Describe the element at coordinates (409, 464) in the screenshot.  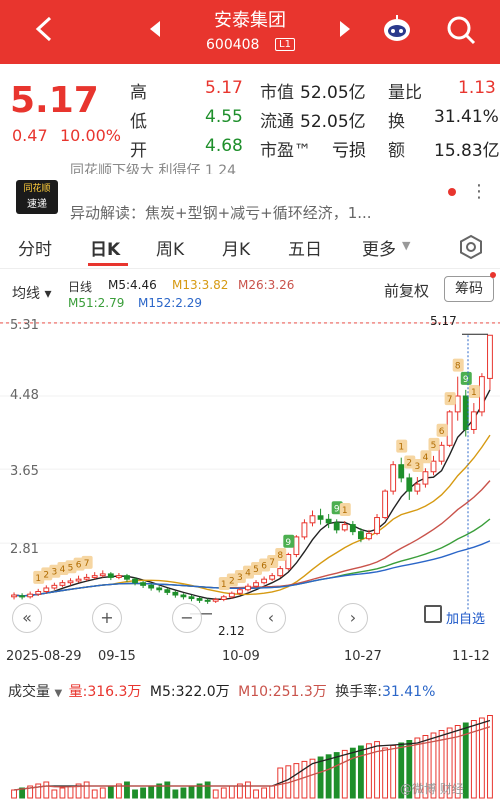
I see `sequence-number: 2` at that location.